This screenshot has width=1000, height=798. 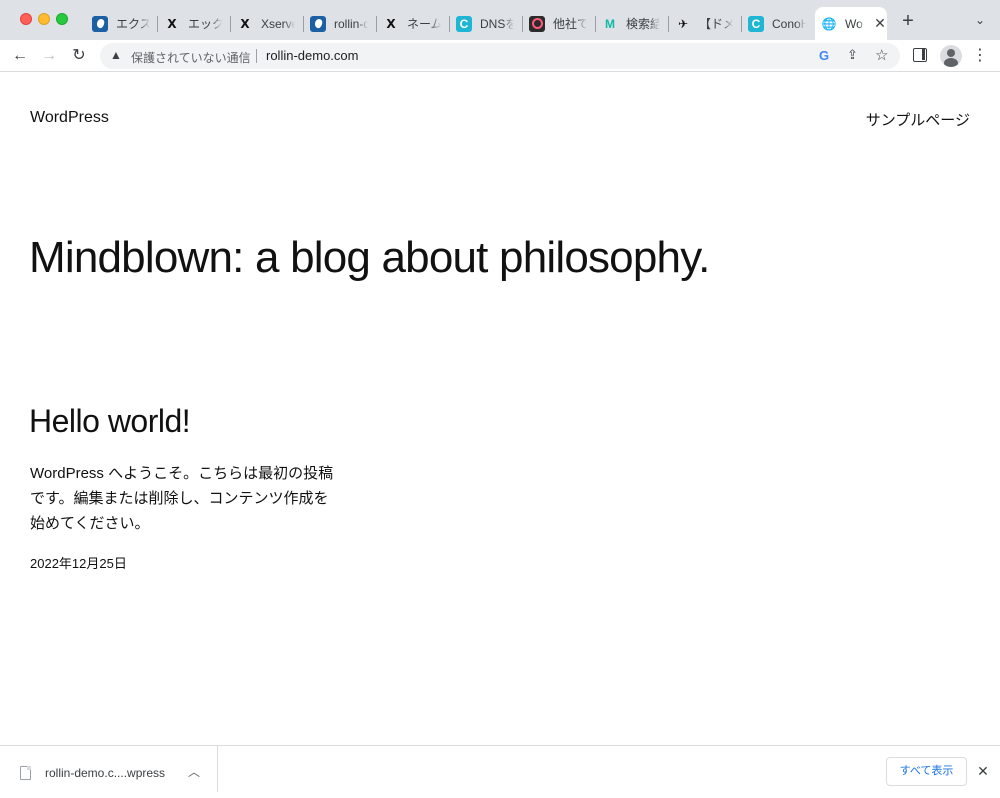 I want to click on tab-title: ConoH, so click(x=789, y=23).